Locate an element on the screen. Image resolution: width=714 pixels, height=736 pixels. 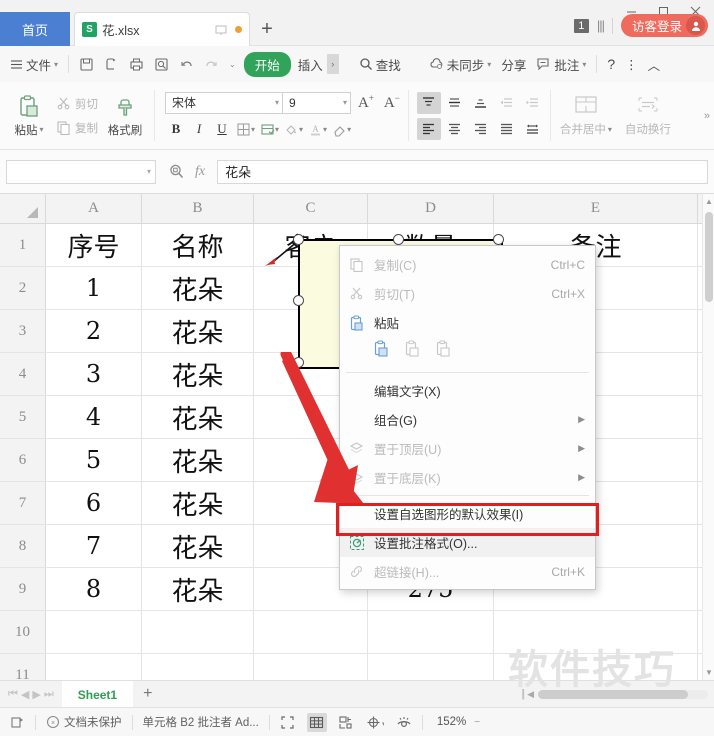
status-record-macro-button is located at coordinates (17, 722).